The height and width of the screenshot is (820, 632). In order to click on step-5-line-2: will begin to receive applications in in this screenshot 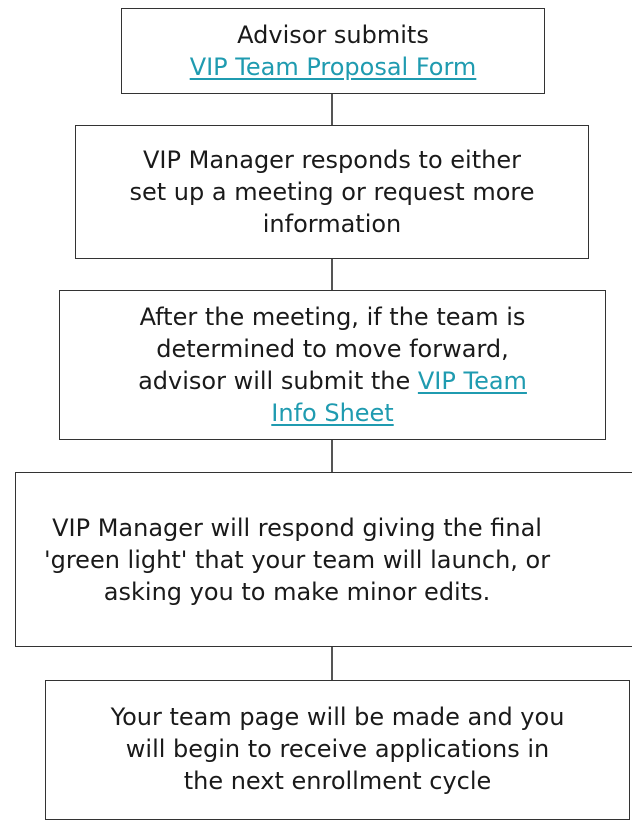, I will do `click(337, 749)`.